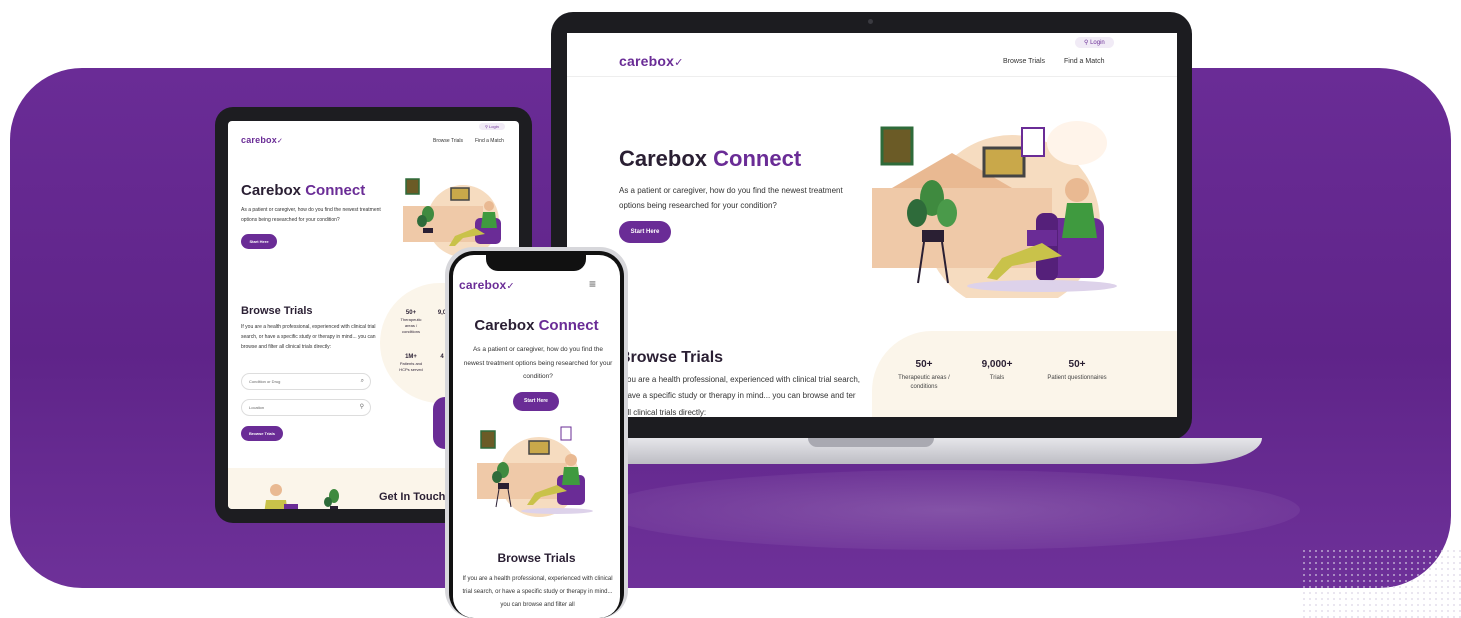 This screenshot has height=618, width=1461. Describe the element at coordinates (301, 496) in the screenshot. I see `footer-illustration` at that location.